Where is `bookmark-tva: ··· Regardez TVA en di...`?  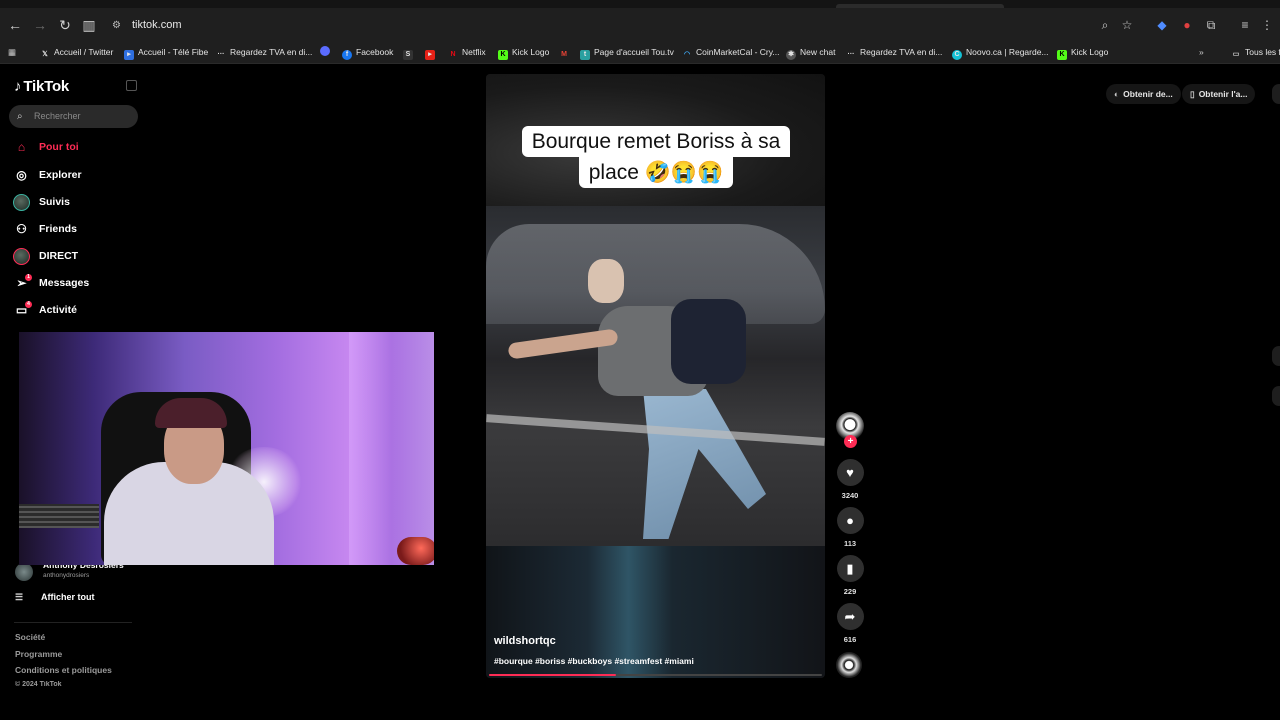
bookmark-tva: ··· Regardez TVA en di... is located at coordinates (264, 52).